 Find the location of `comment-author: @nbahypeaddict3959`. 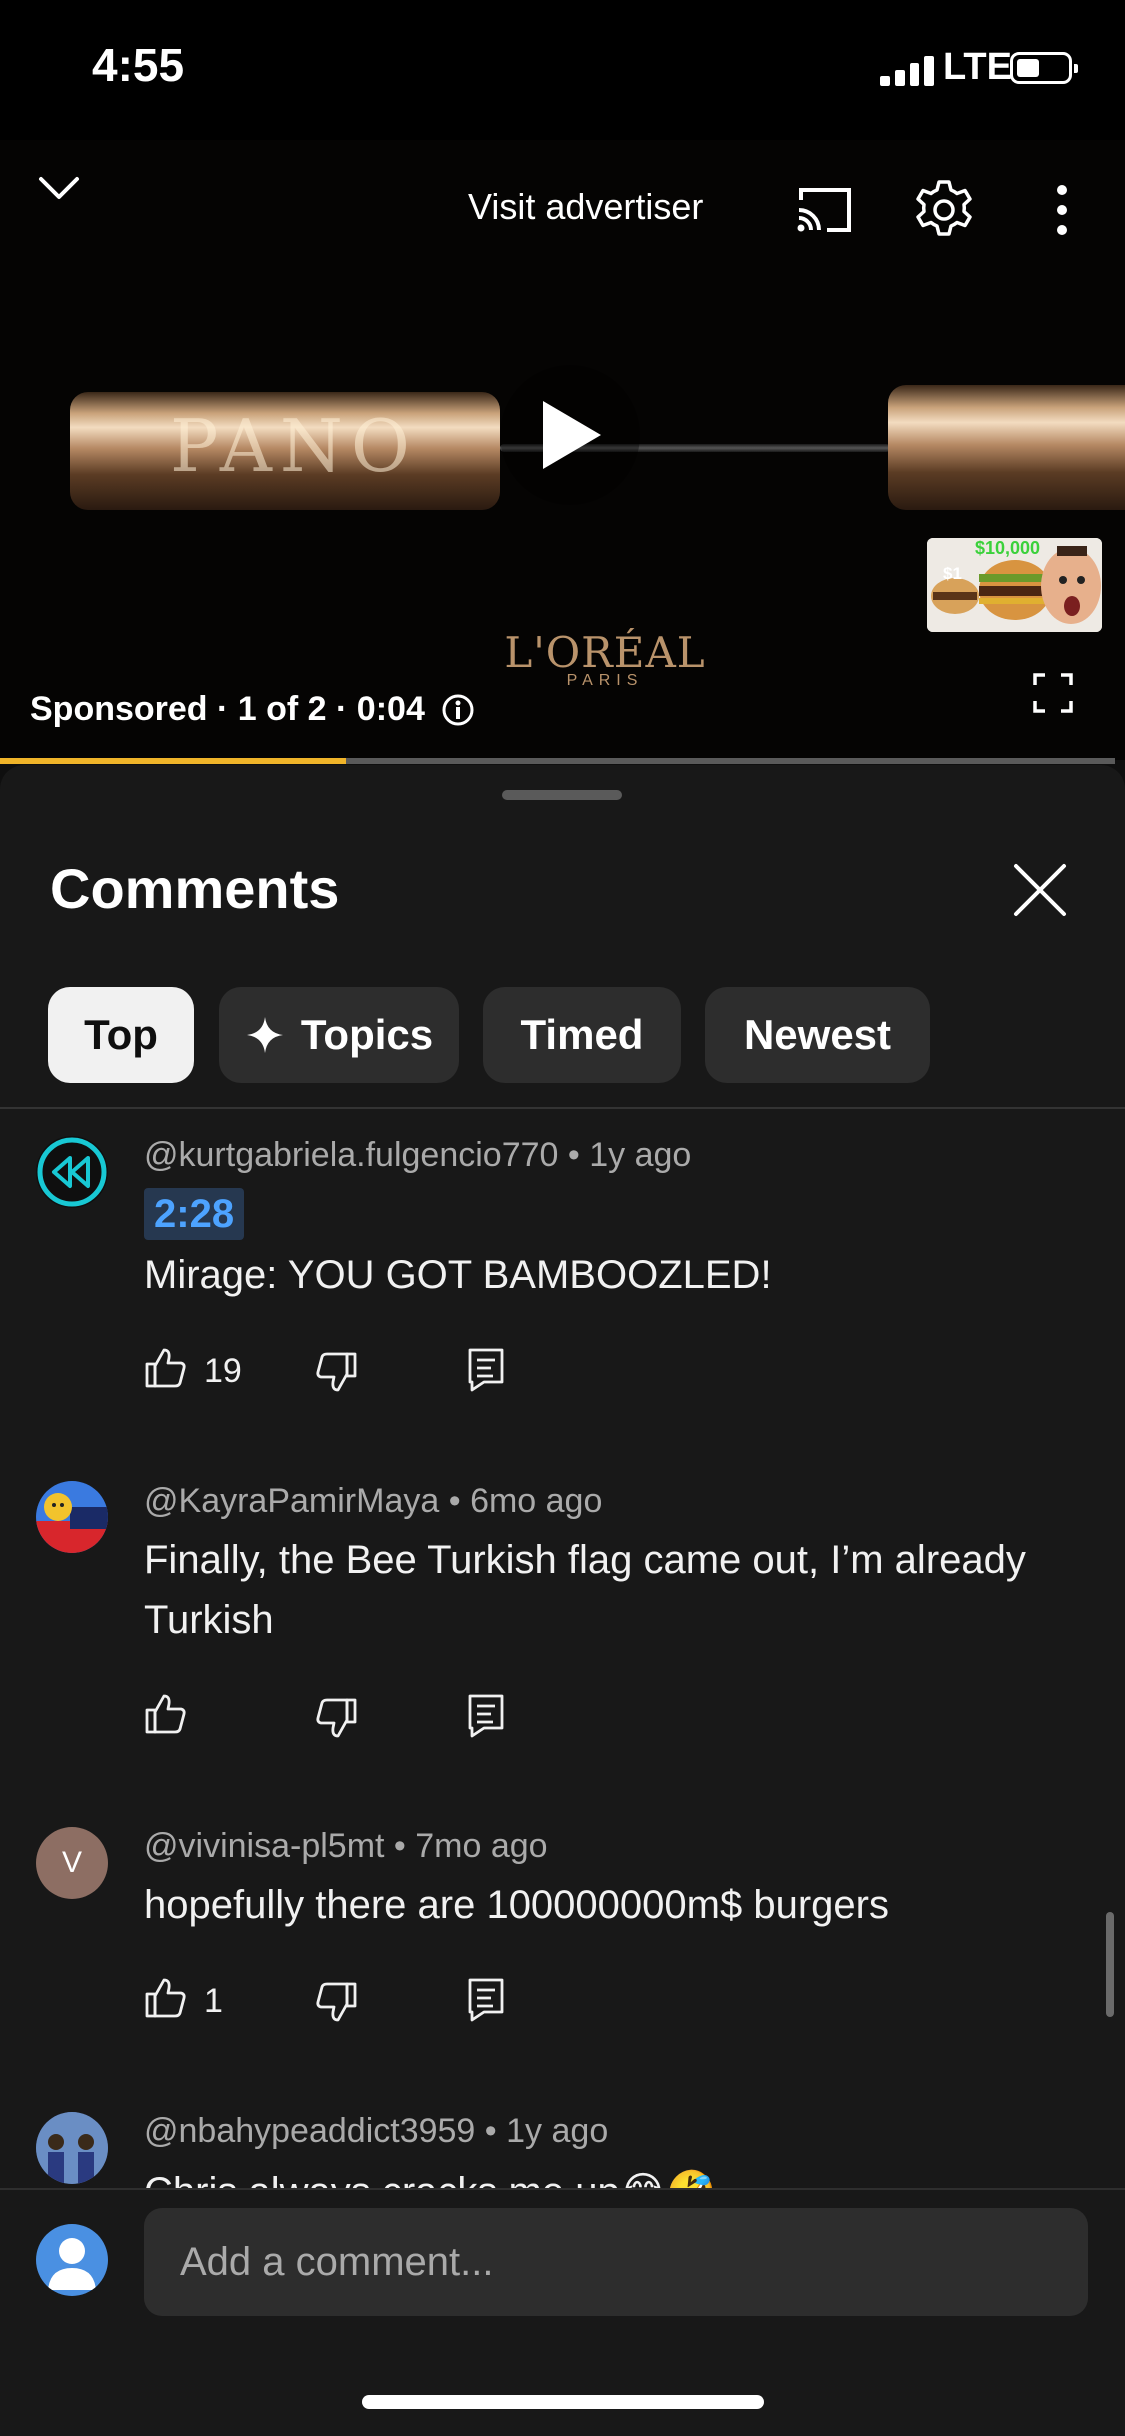

comment-author: @nbahypeaddict3959 is located at coordinates (309, 2131).